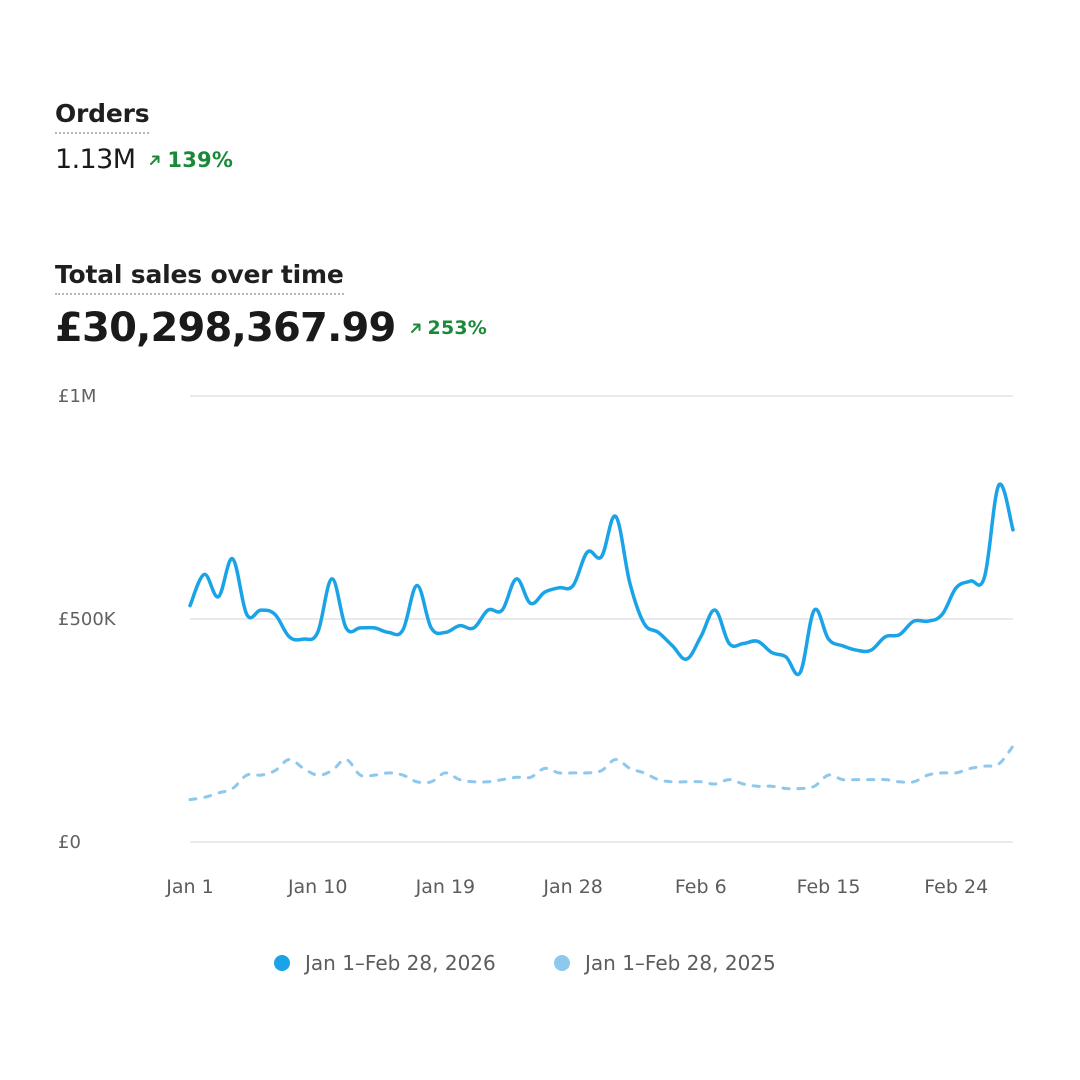 This screenshot has height=1080, width=1080. What do you see at coordinates (679, 963) in the screenshot?
I see `legend-item-2025-label: Jan 1–Feb 28, 2025` at bounding box center [679, 963].